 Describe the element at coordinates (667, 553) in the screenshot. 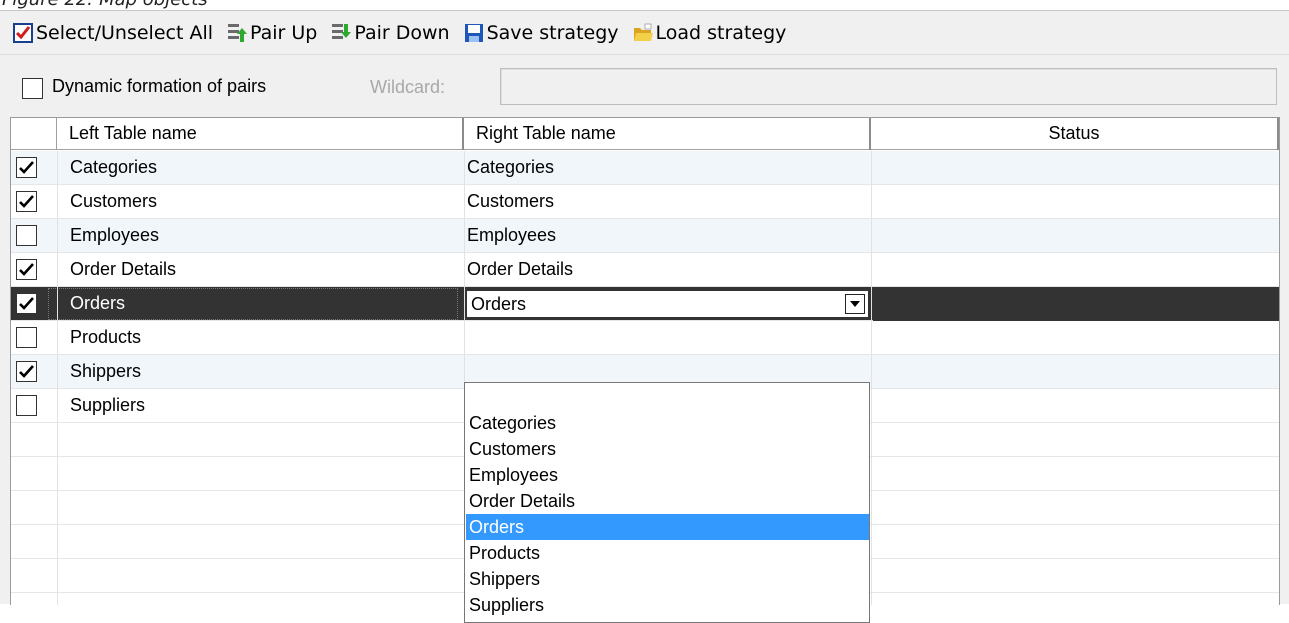

I see `dropdown-option: Products` at that location.